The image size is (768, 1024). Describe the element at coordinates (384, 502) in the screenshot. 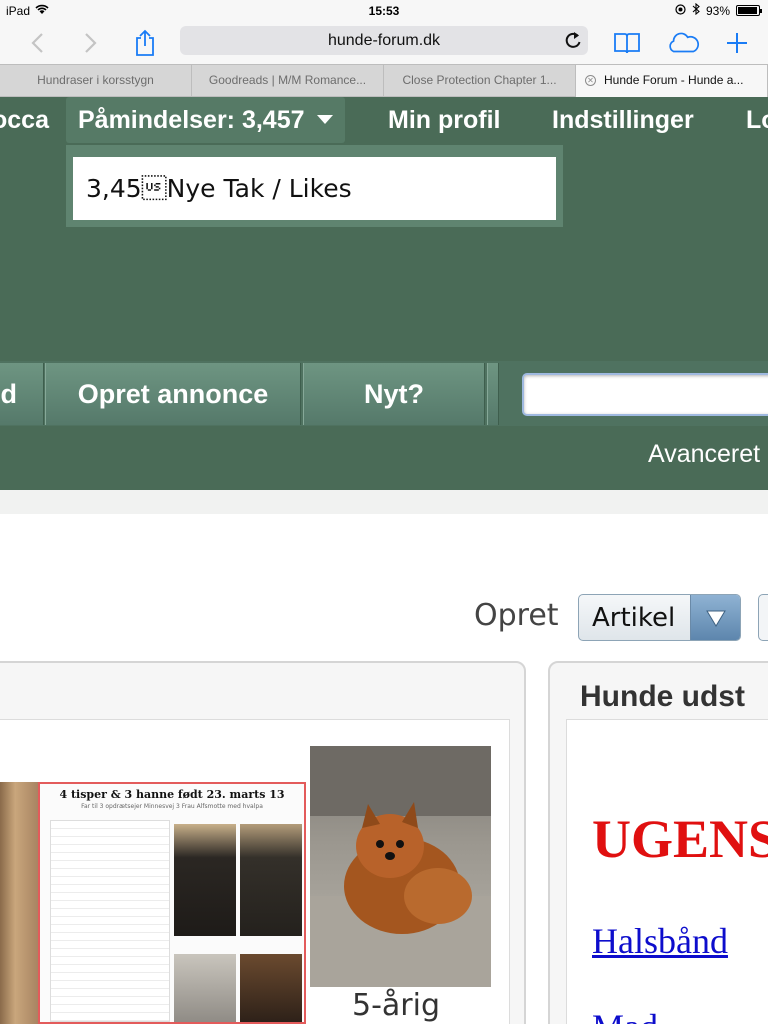

I see `header-pattern-band` at that location.